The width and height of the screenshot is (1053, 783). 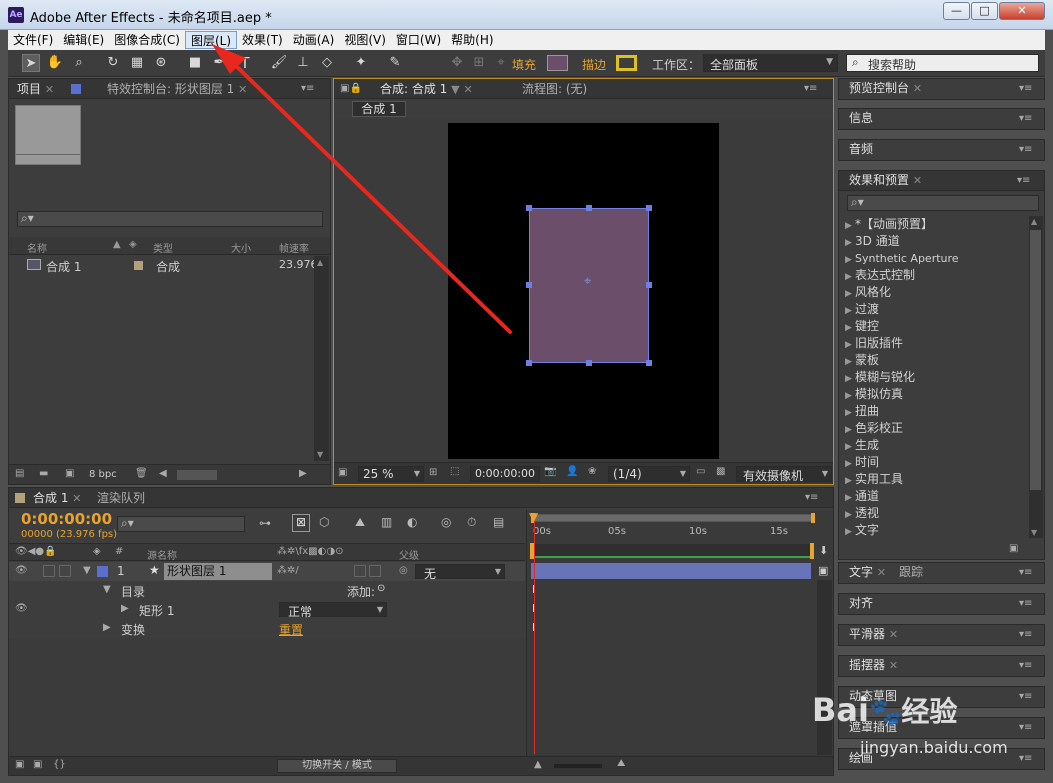 I want to click on paw-icon: 🐾, so click(x=885, y=713).